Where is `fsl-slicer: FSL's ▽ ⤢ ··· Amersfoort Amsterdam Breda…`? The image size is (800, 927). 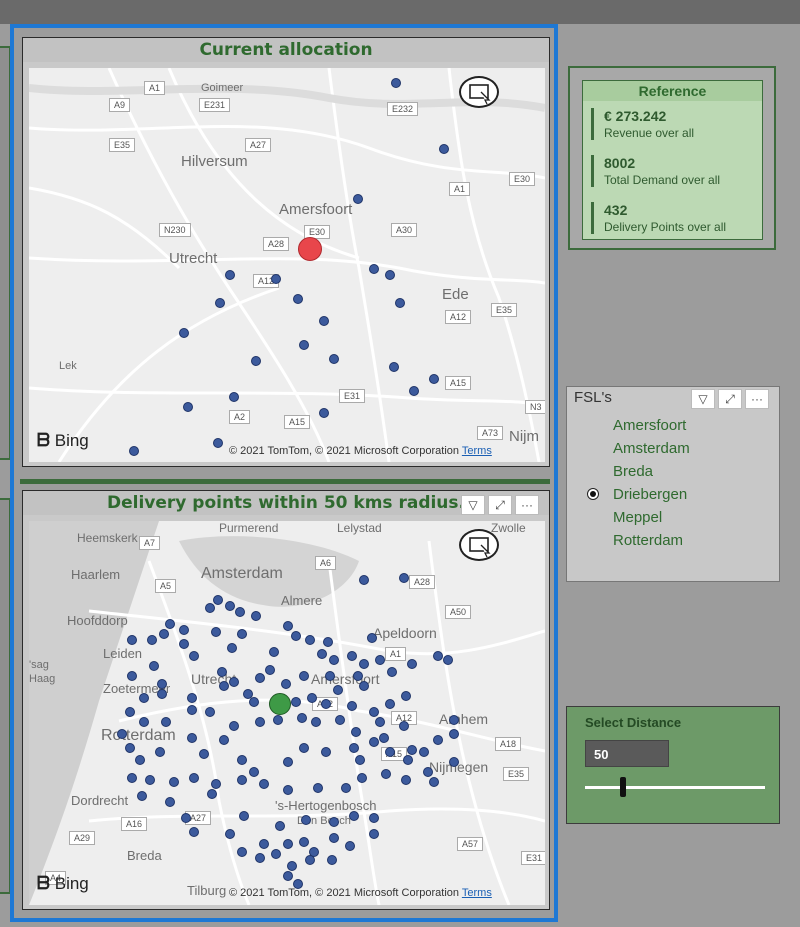 fsl-slicer: FSL's ▽ ⤢ ··· Amersfoort Amsterdam Breda… is located at coordinates (673, 484).